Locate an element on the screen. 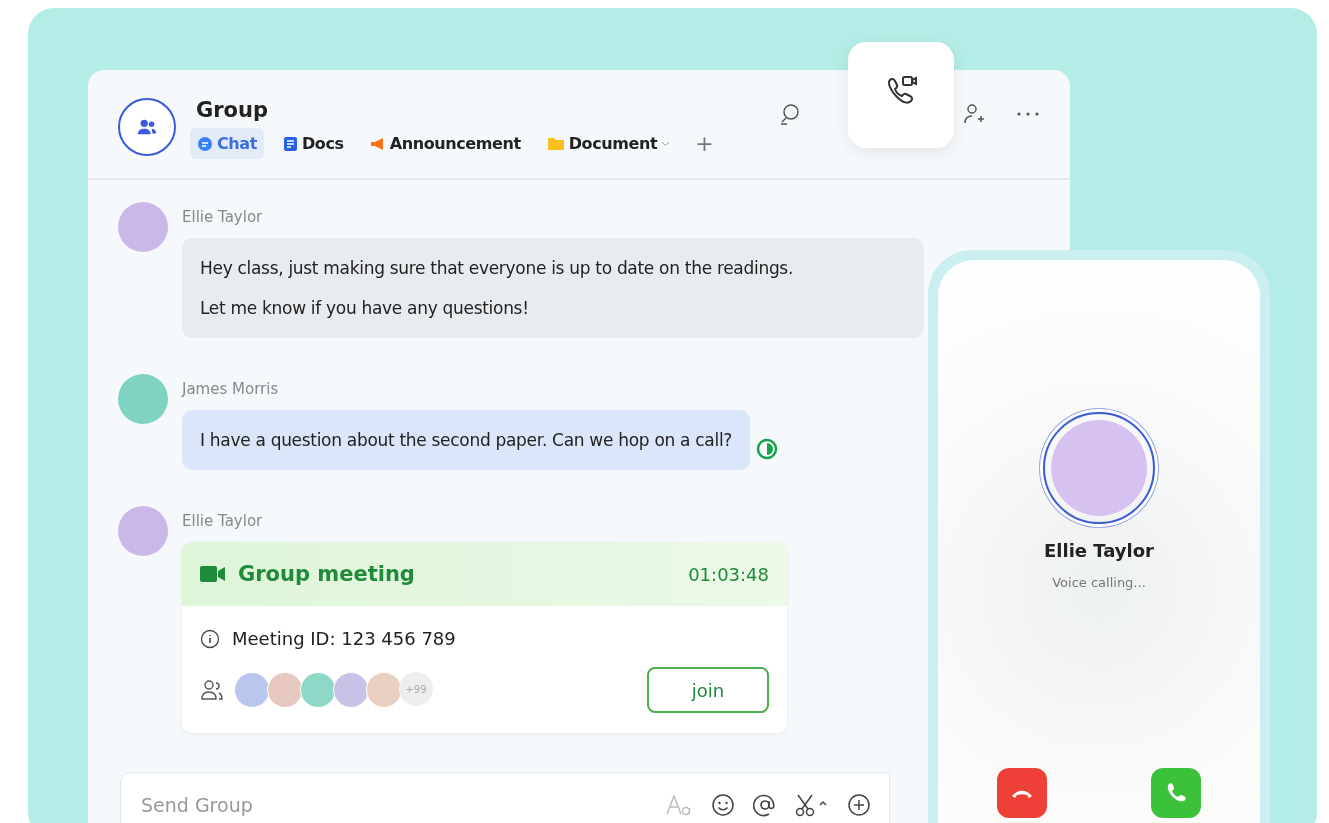 This screenshot has height=823, width=1329. meeting-title: Group meeting is located at coordinates (327, 574).